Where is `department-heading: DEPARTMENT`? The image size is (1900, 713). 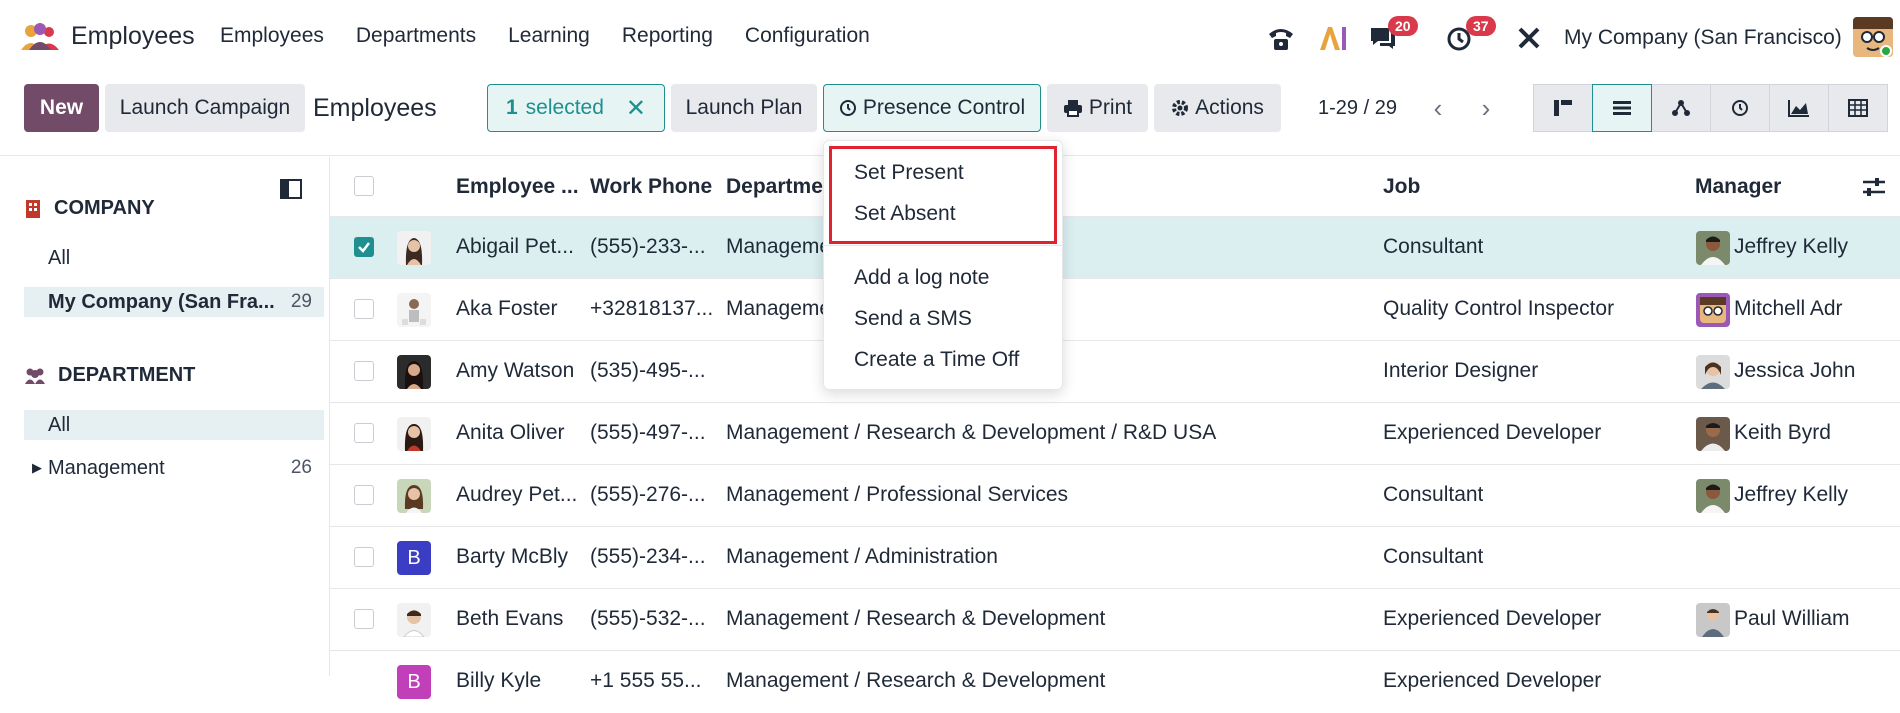
department-heading: DEPARTMENT is located at coordinates (109, 375).